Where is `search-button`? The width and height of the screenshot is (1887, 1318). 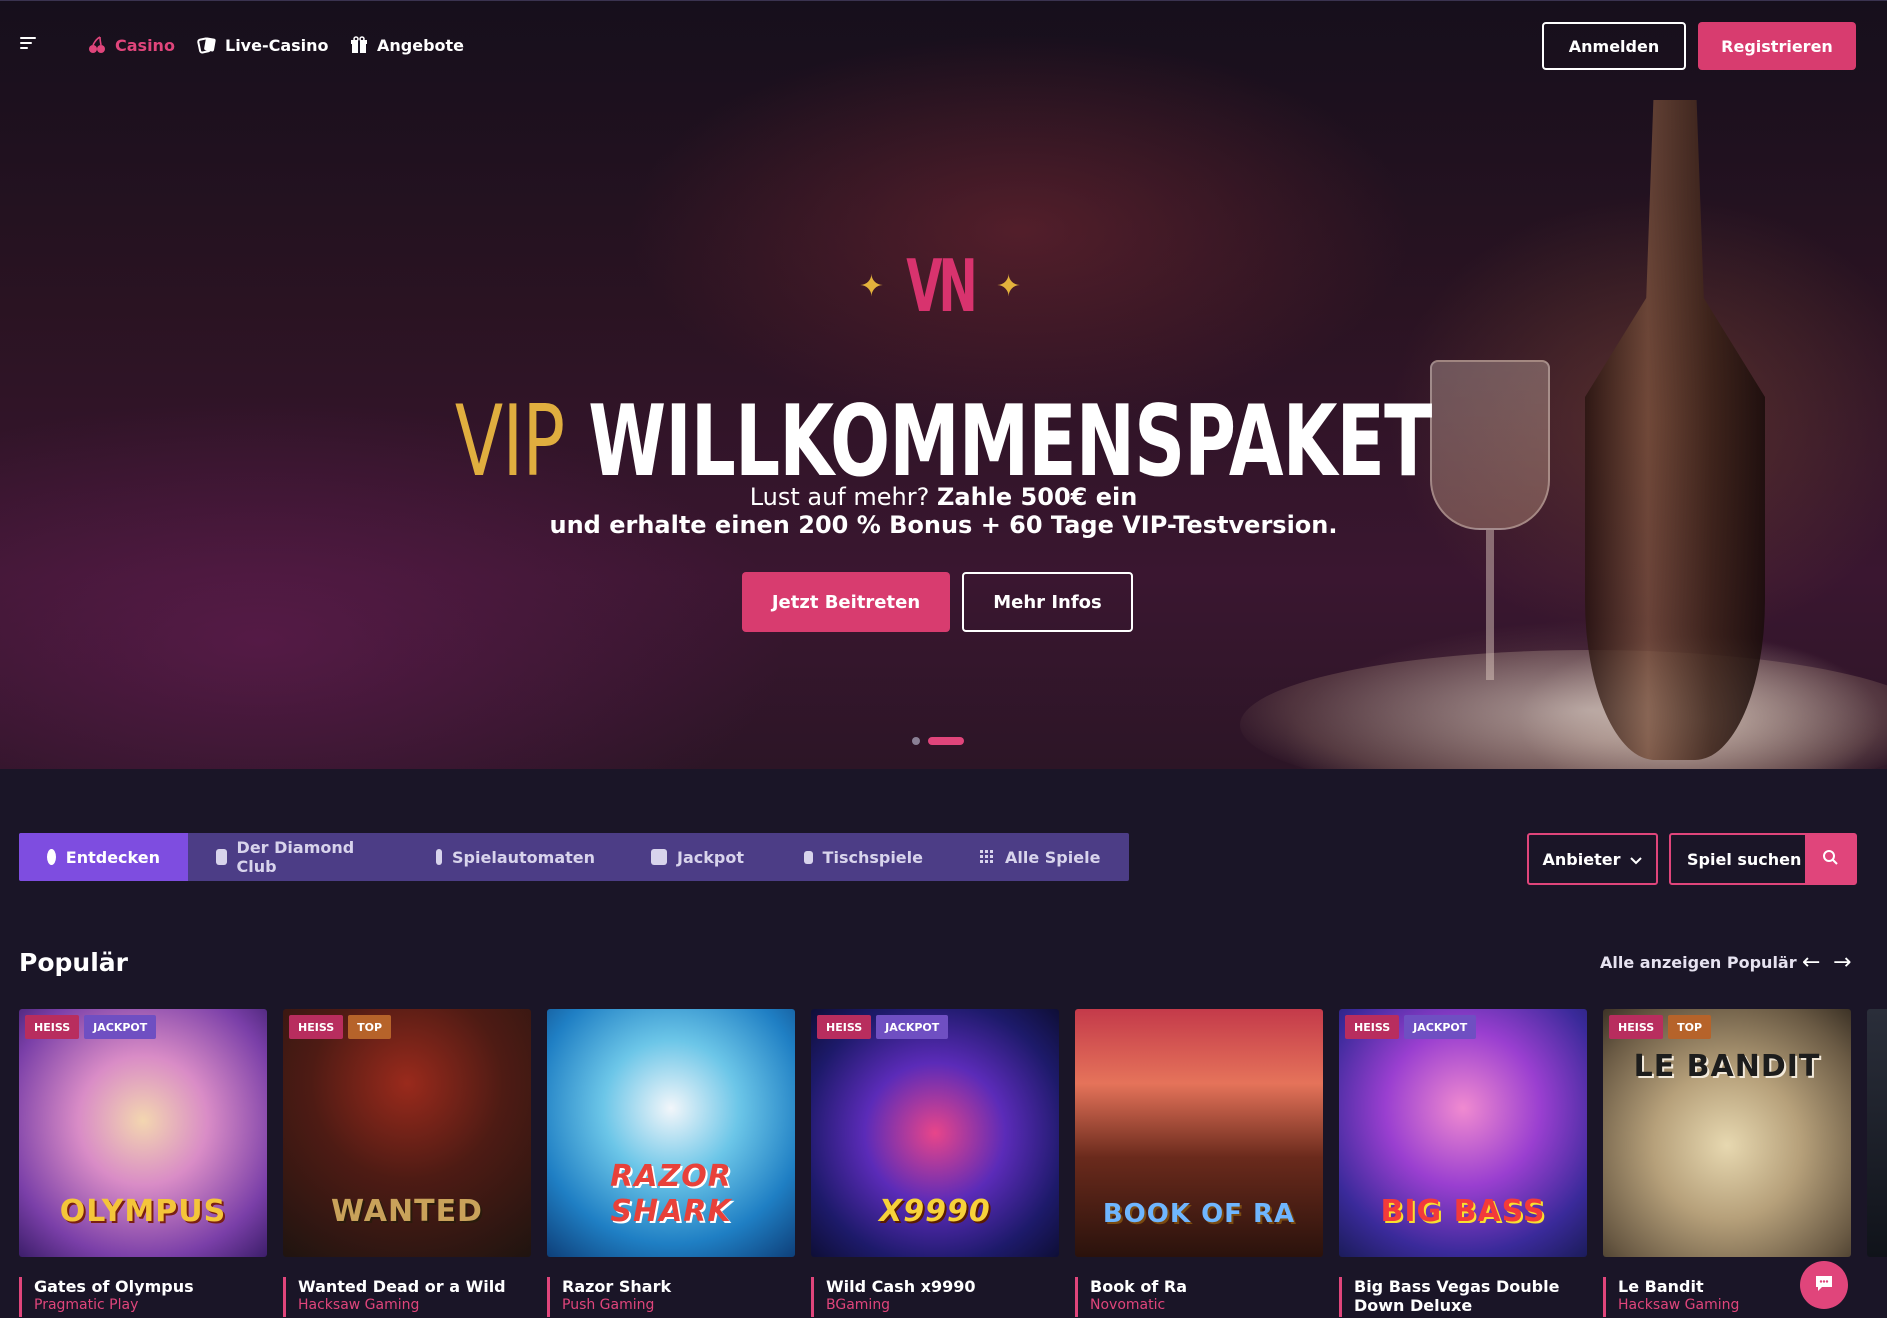 search-button is located at coordinates (1830, 859).